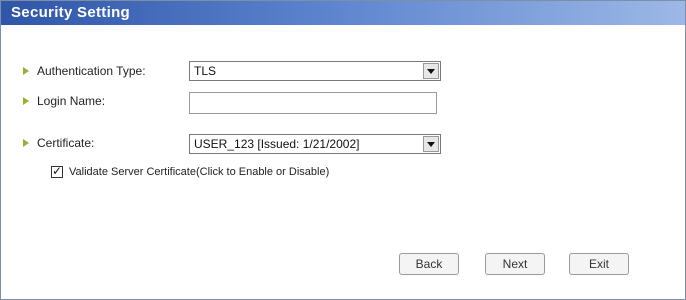 The height and width of the screenshot is (300, 686). What do you see at coordinates (71, 101) in the screenshot?
I see `login-name-label: Login Name:` at bounding box center [71, 101].